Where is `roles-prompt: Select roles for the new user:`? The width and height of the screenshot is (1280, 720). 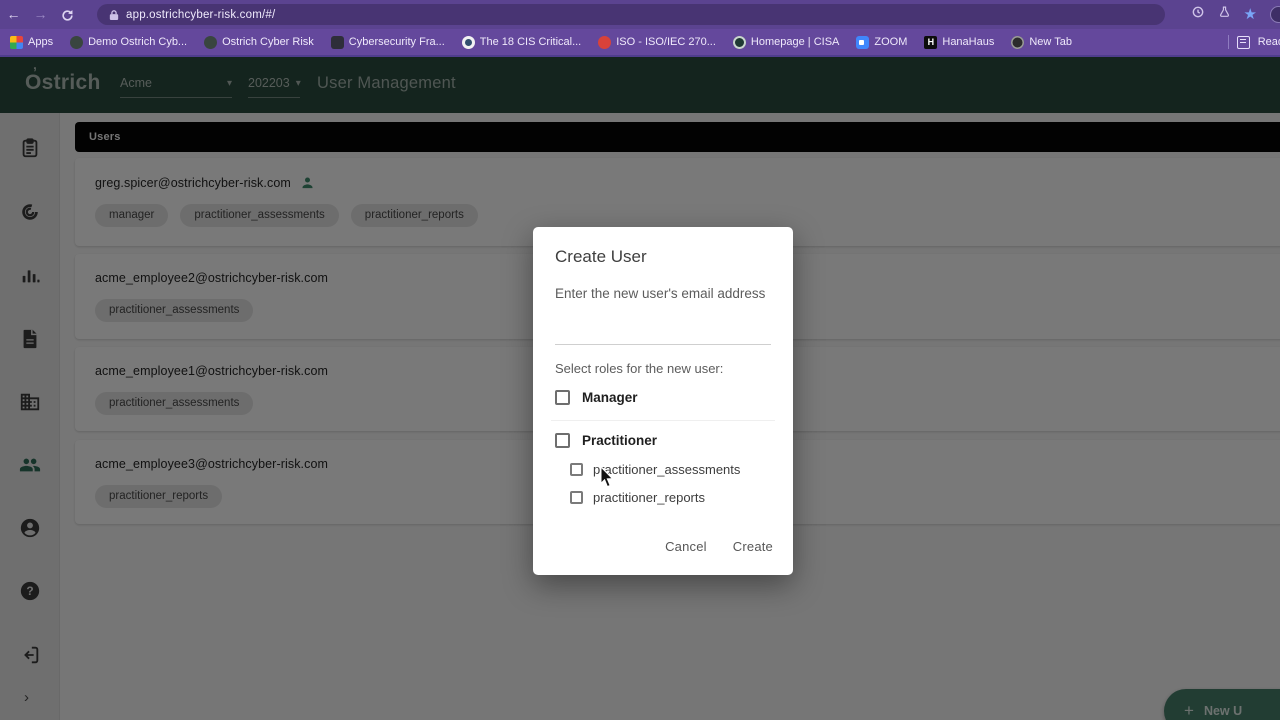
roles-prompt: Select roles for the new user: is located at coordinates (639, 368).